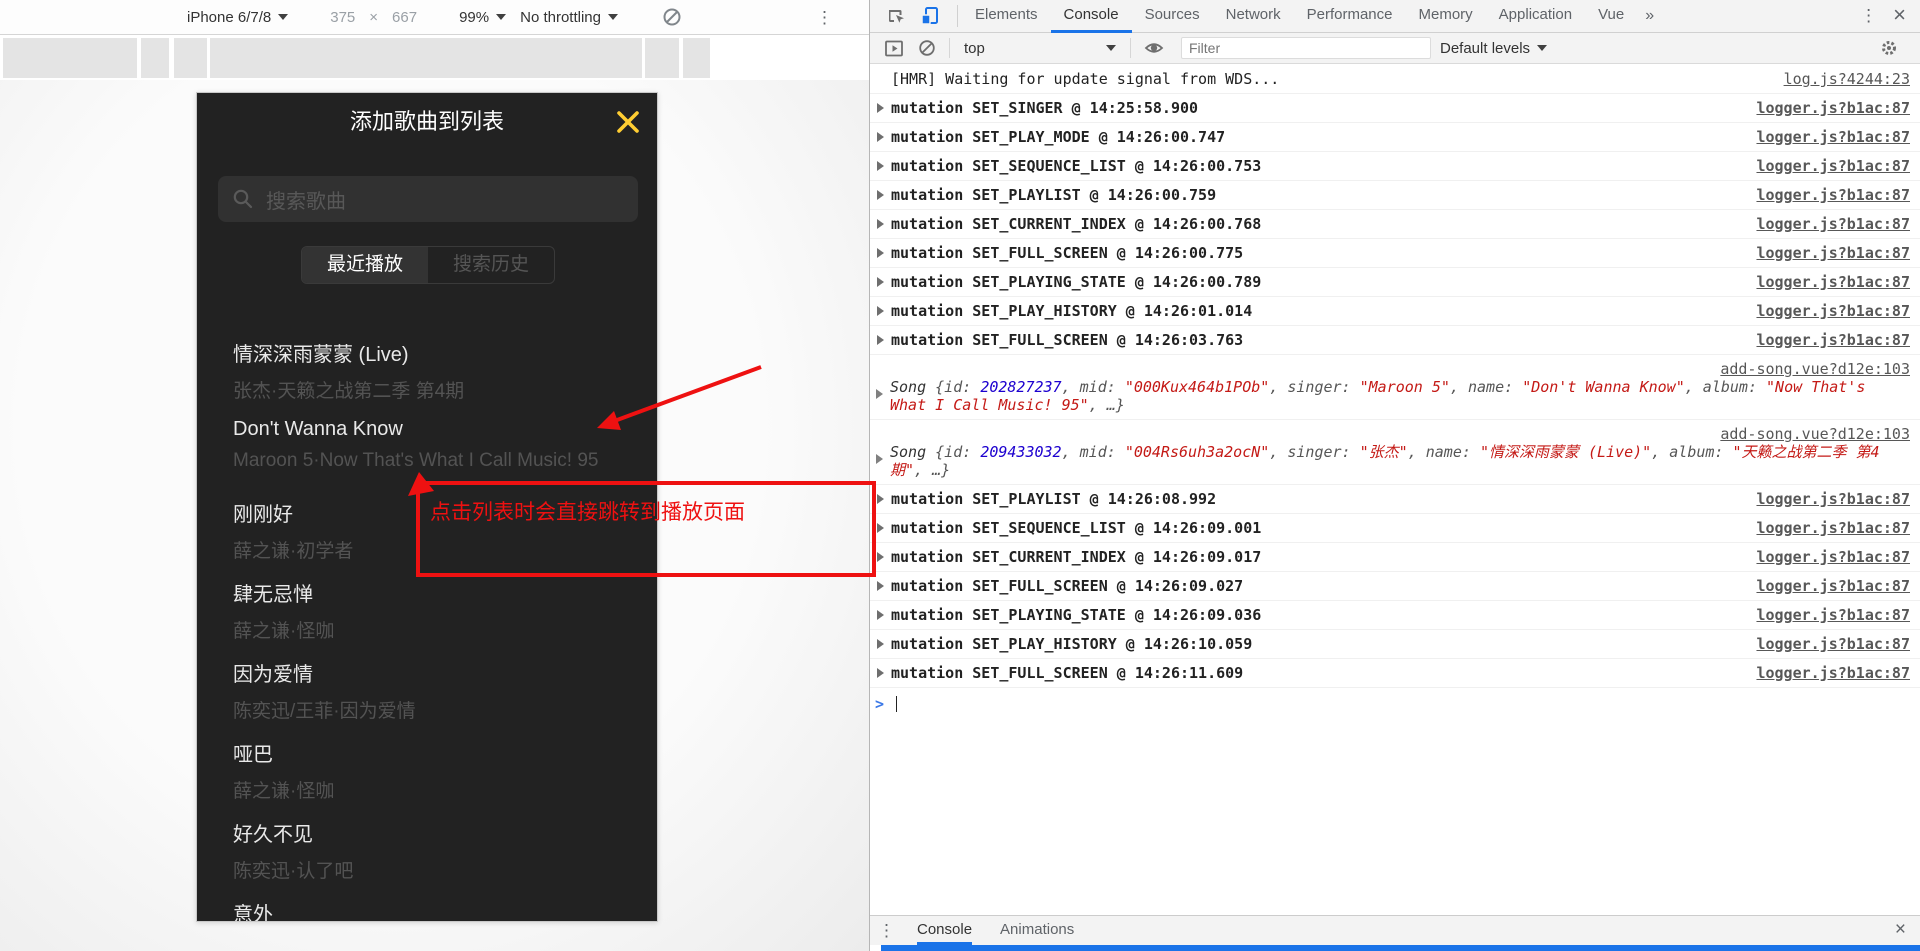 The height and width of the screenshot is (951, 1920). What do you see at coordinates (1692, 452) in the screenshot?
I see `token-p: , album:` at bounding box center [1692, 452].